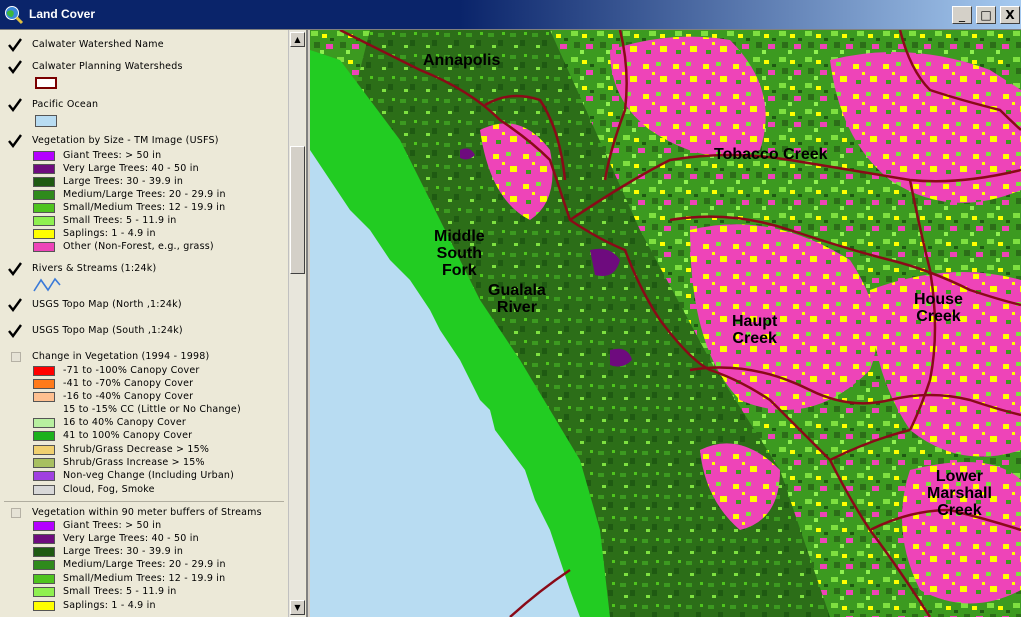 The height and width of the screenshot is (617, 1021). I want to click on layer-name: USGS Topo Map (North ,1:24k), so click(107, 304).